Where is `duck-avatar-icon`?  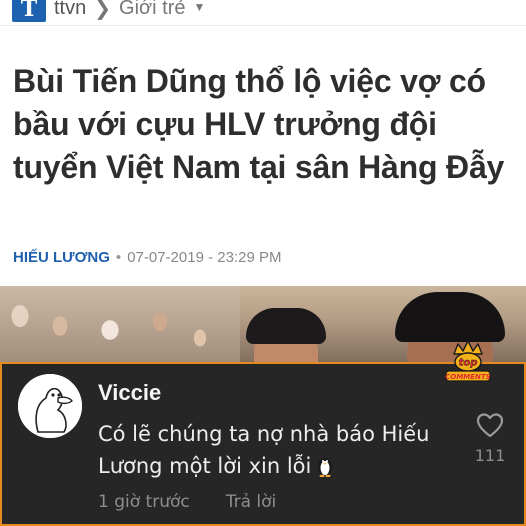
duck-avatar-icon is located at coordinates (50, 406).